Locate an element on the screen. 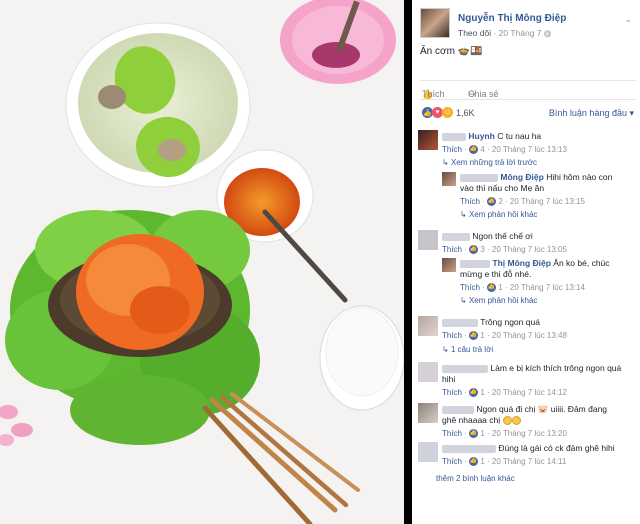 The width and height of the screenshot is (640, 524). author-avatar is located at coordinates (435, 23).